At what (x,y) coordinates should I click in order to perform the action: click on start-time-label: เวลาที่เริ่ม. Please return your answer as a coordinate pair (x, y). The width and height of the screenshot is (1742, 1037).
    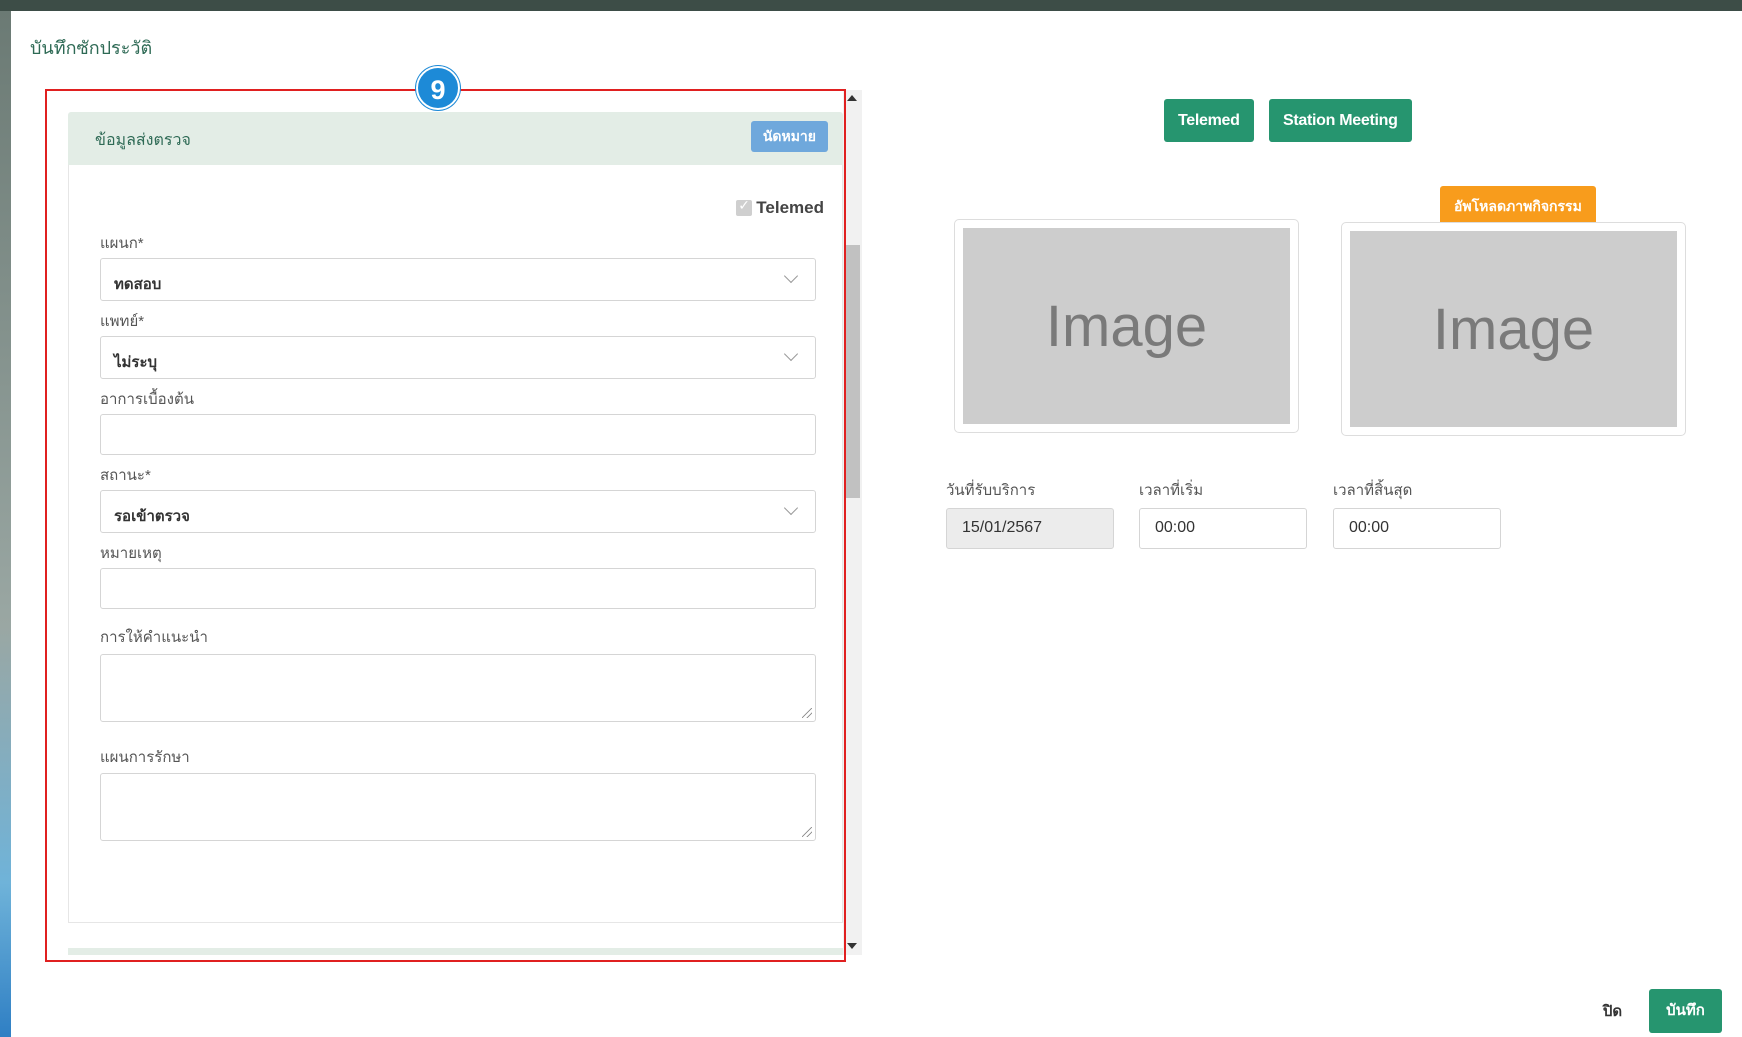
    Looking at the image, I should click on (1171, 490).